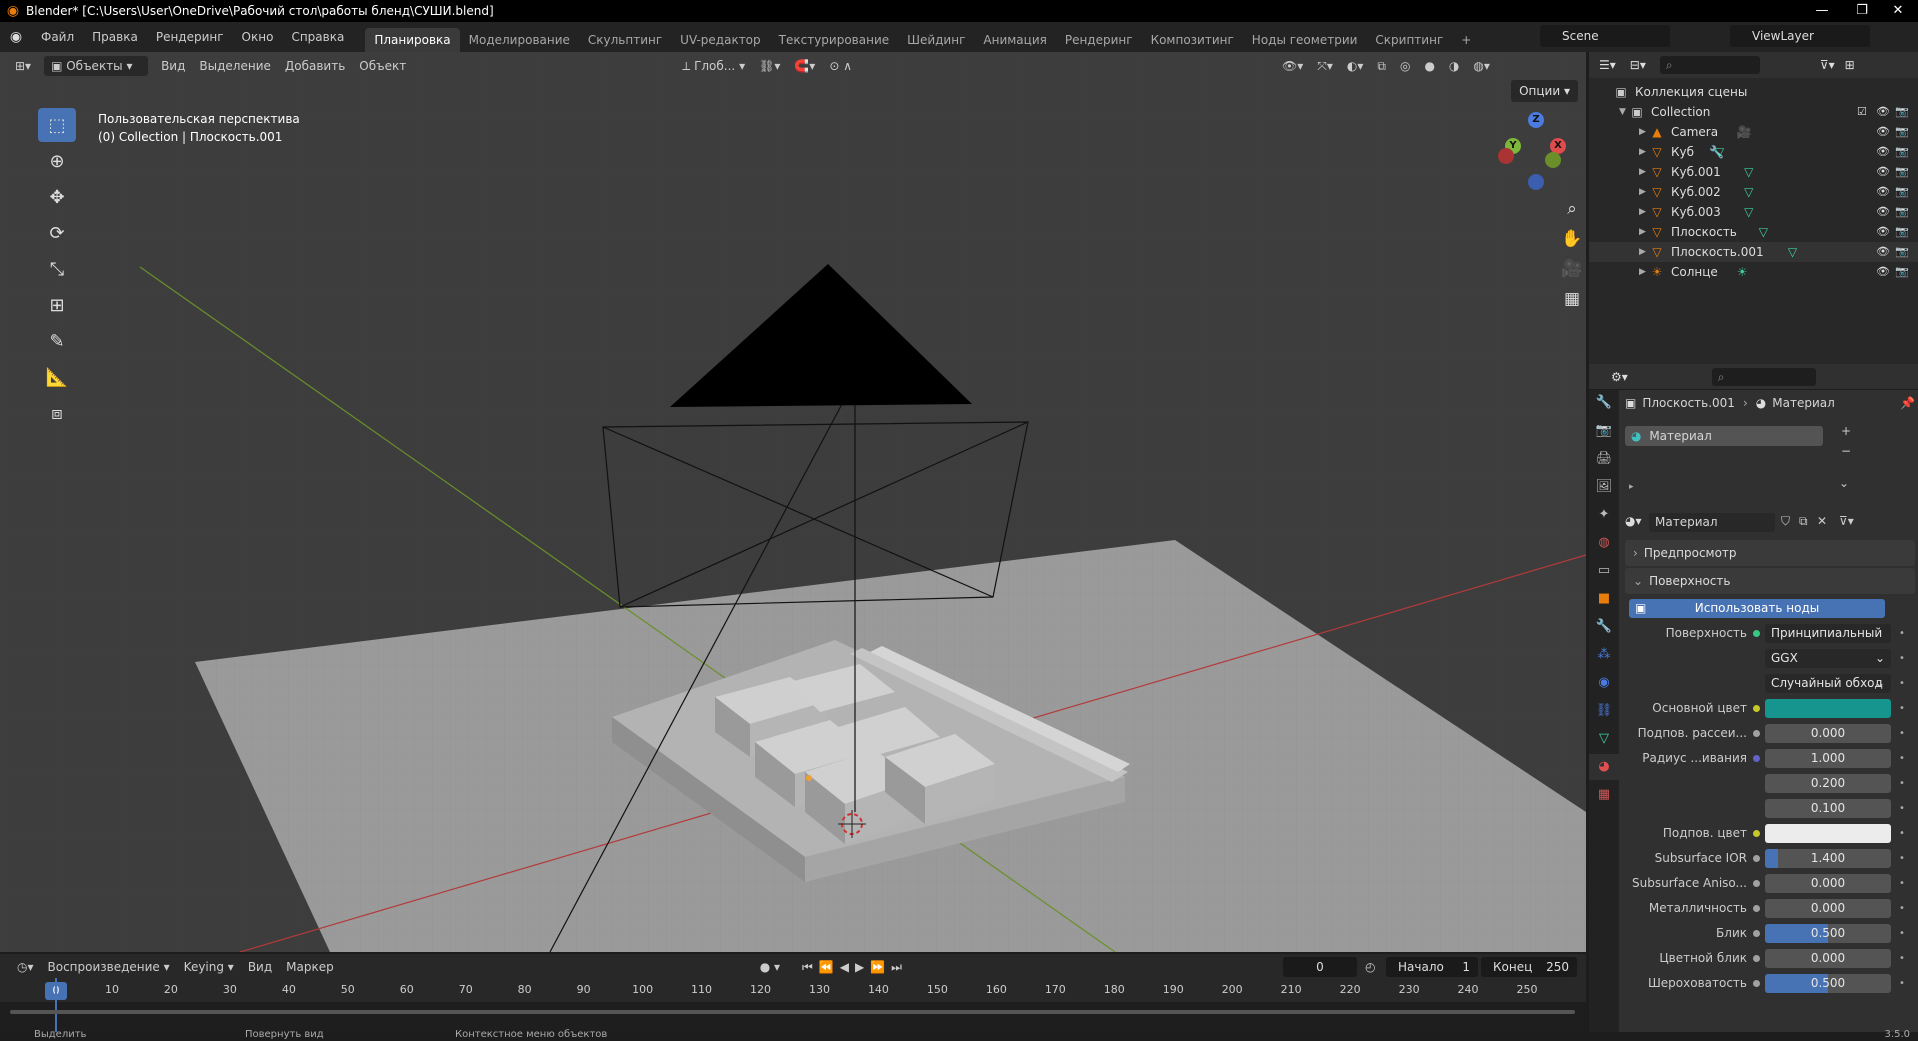 The image size is (1918, 1041). I want to click on color-swatch, so click(1828, 708).